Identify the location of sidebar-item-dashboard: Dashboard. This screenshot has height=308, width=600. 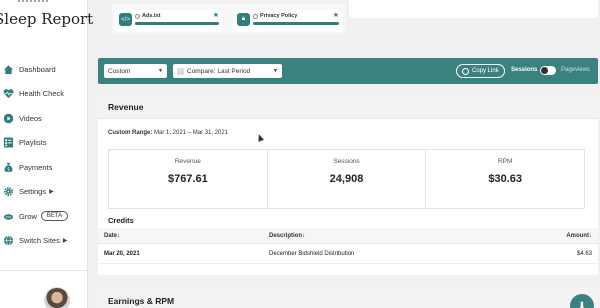
(44, 69).